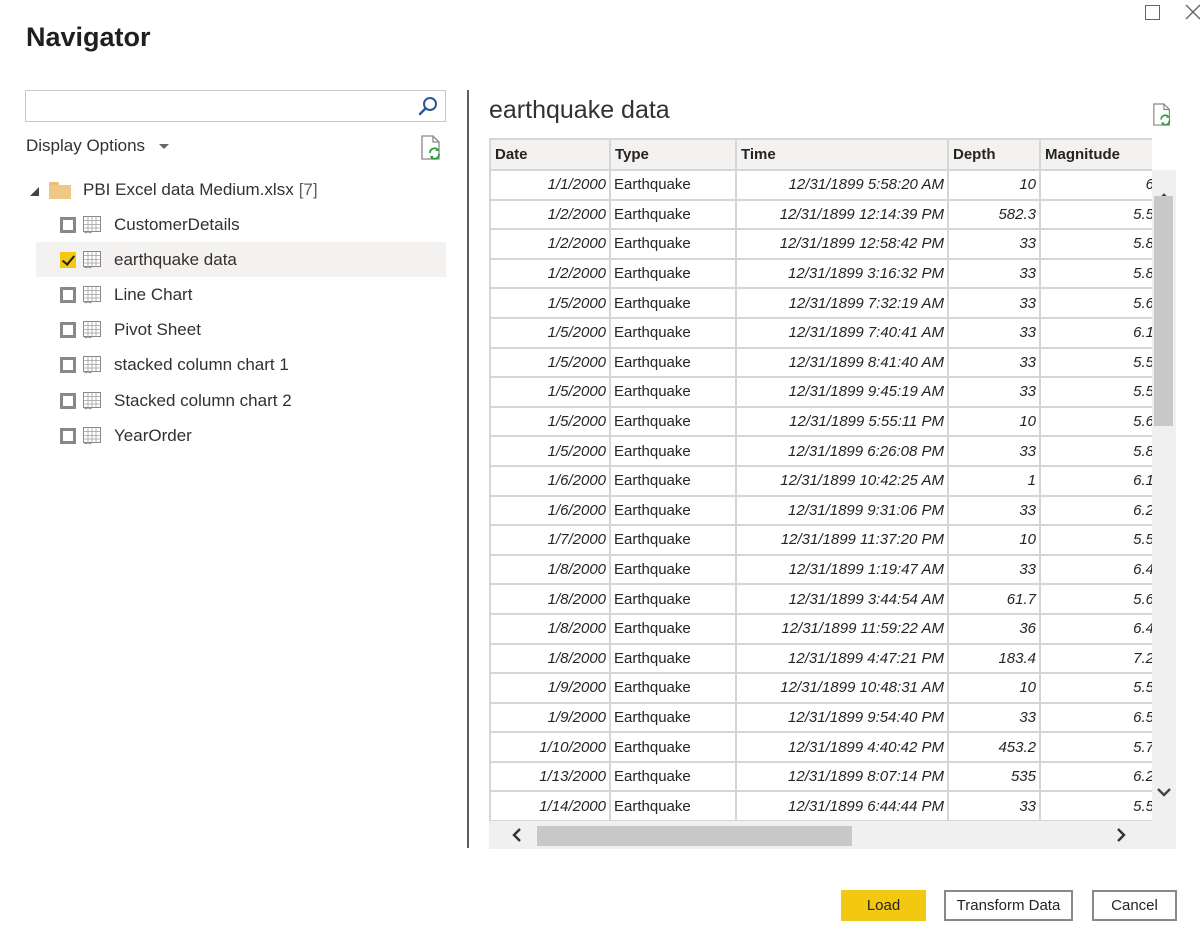 This screenshot has height=931, width=1200. Describe the element at coordinates (517, 835) in the screenshot. I see `scroll-left-icon` at that location.